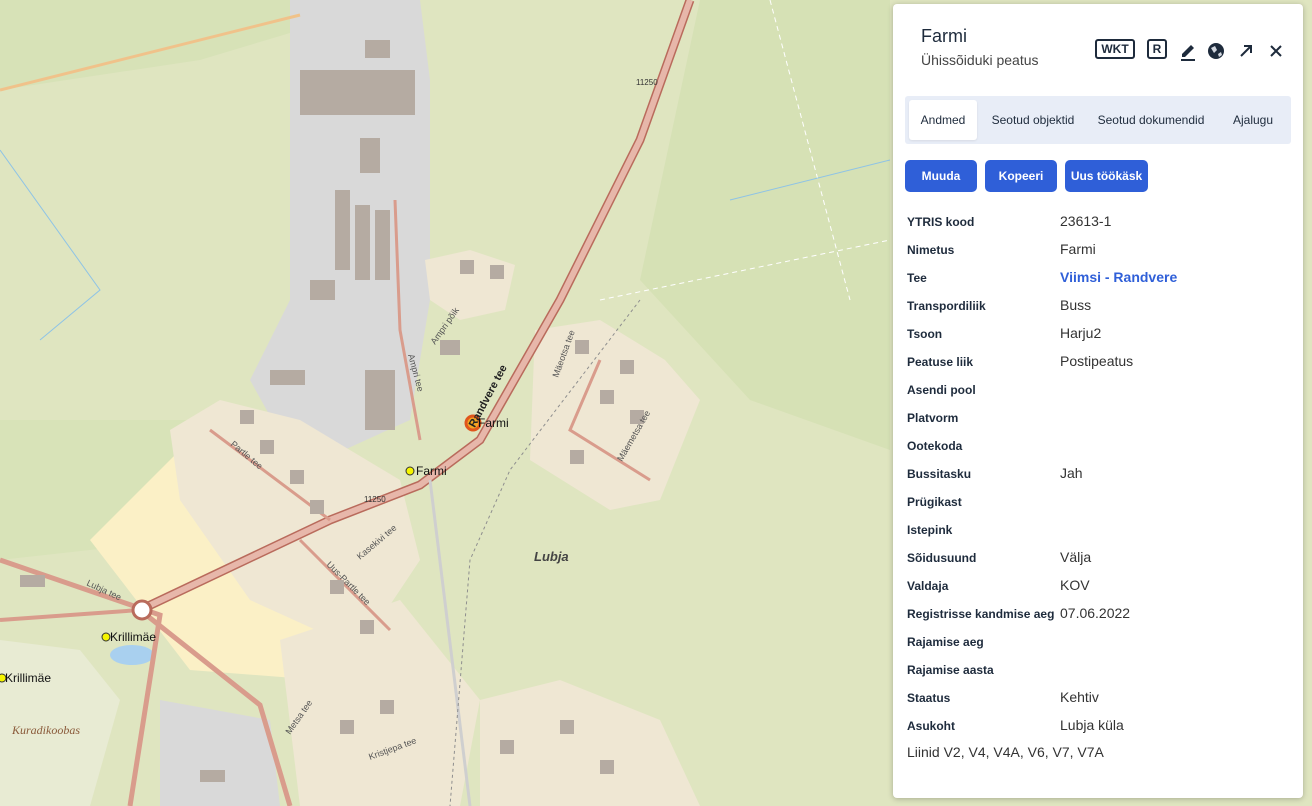  What do you see at coordinates (1076, 305) in the screenshot?
I see `field-value: Buss` at bounding box center [1076, 305].